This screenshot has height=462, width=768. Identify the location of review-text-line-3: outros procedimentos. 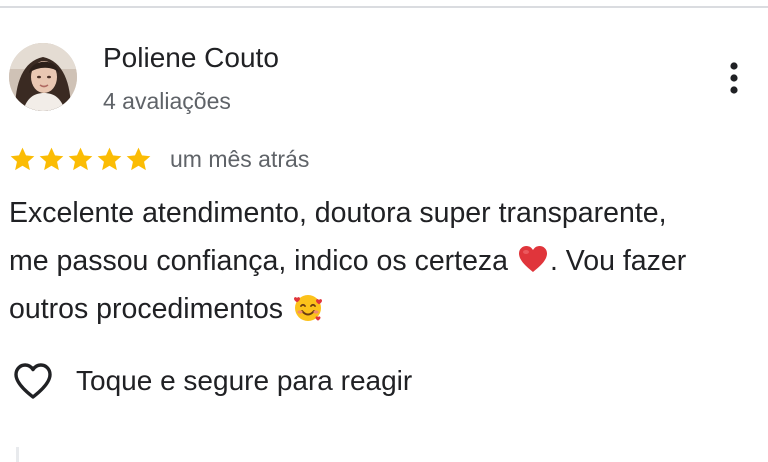
(384, 309).